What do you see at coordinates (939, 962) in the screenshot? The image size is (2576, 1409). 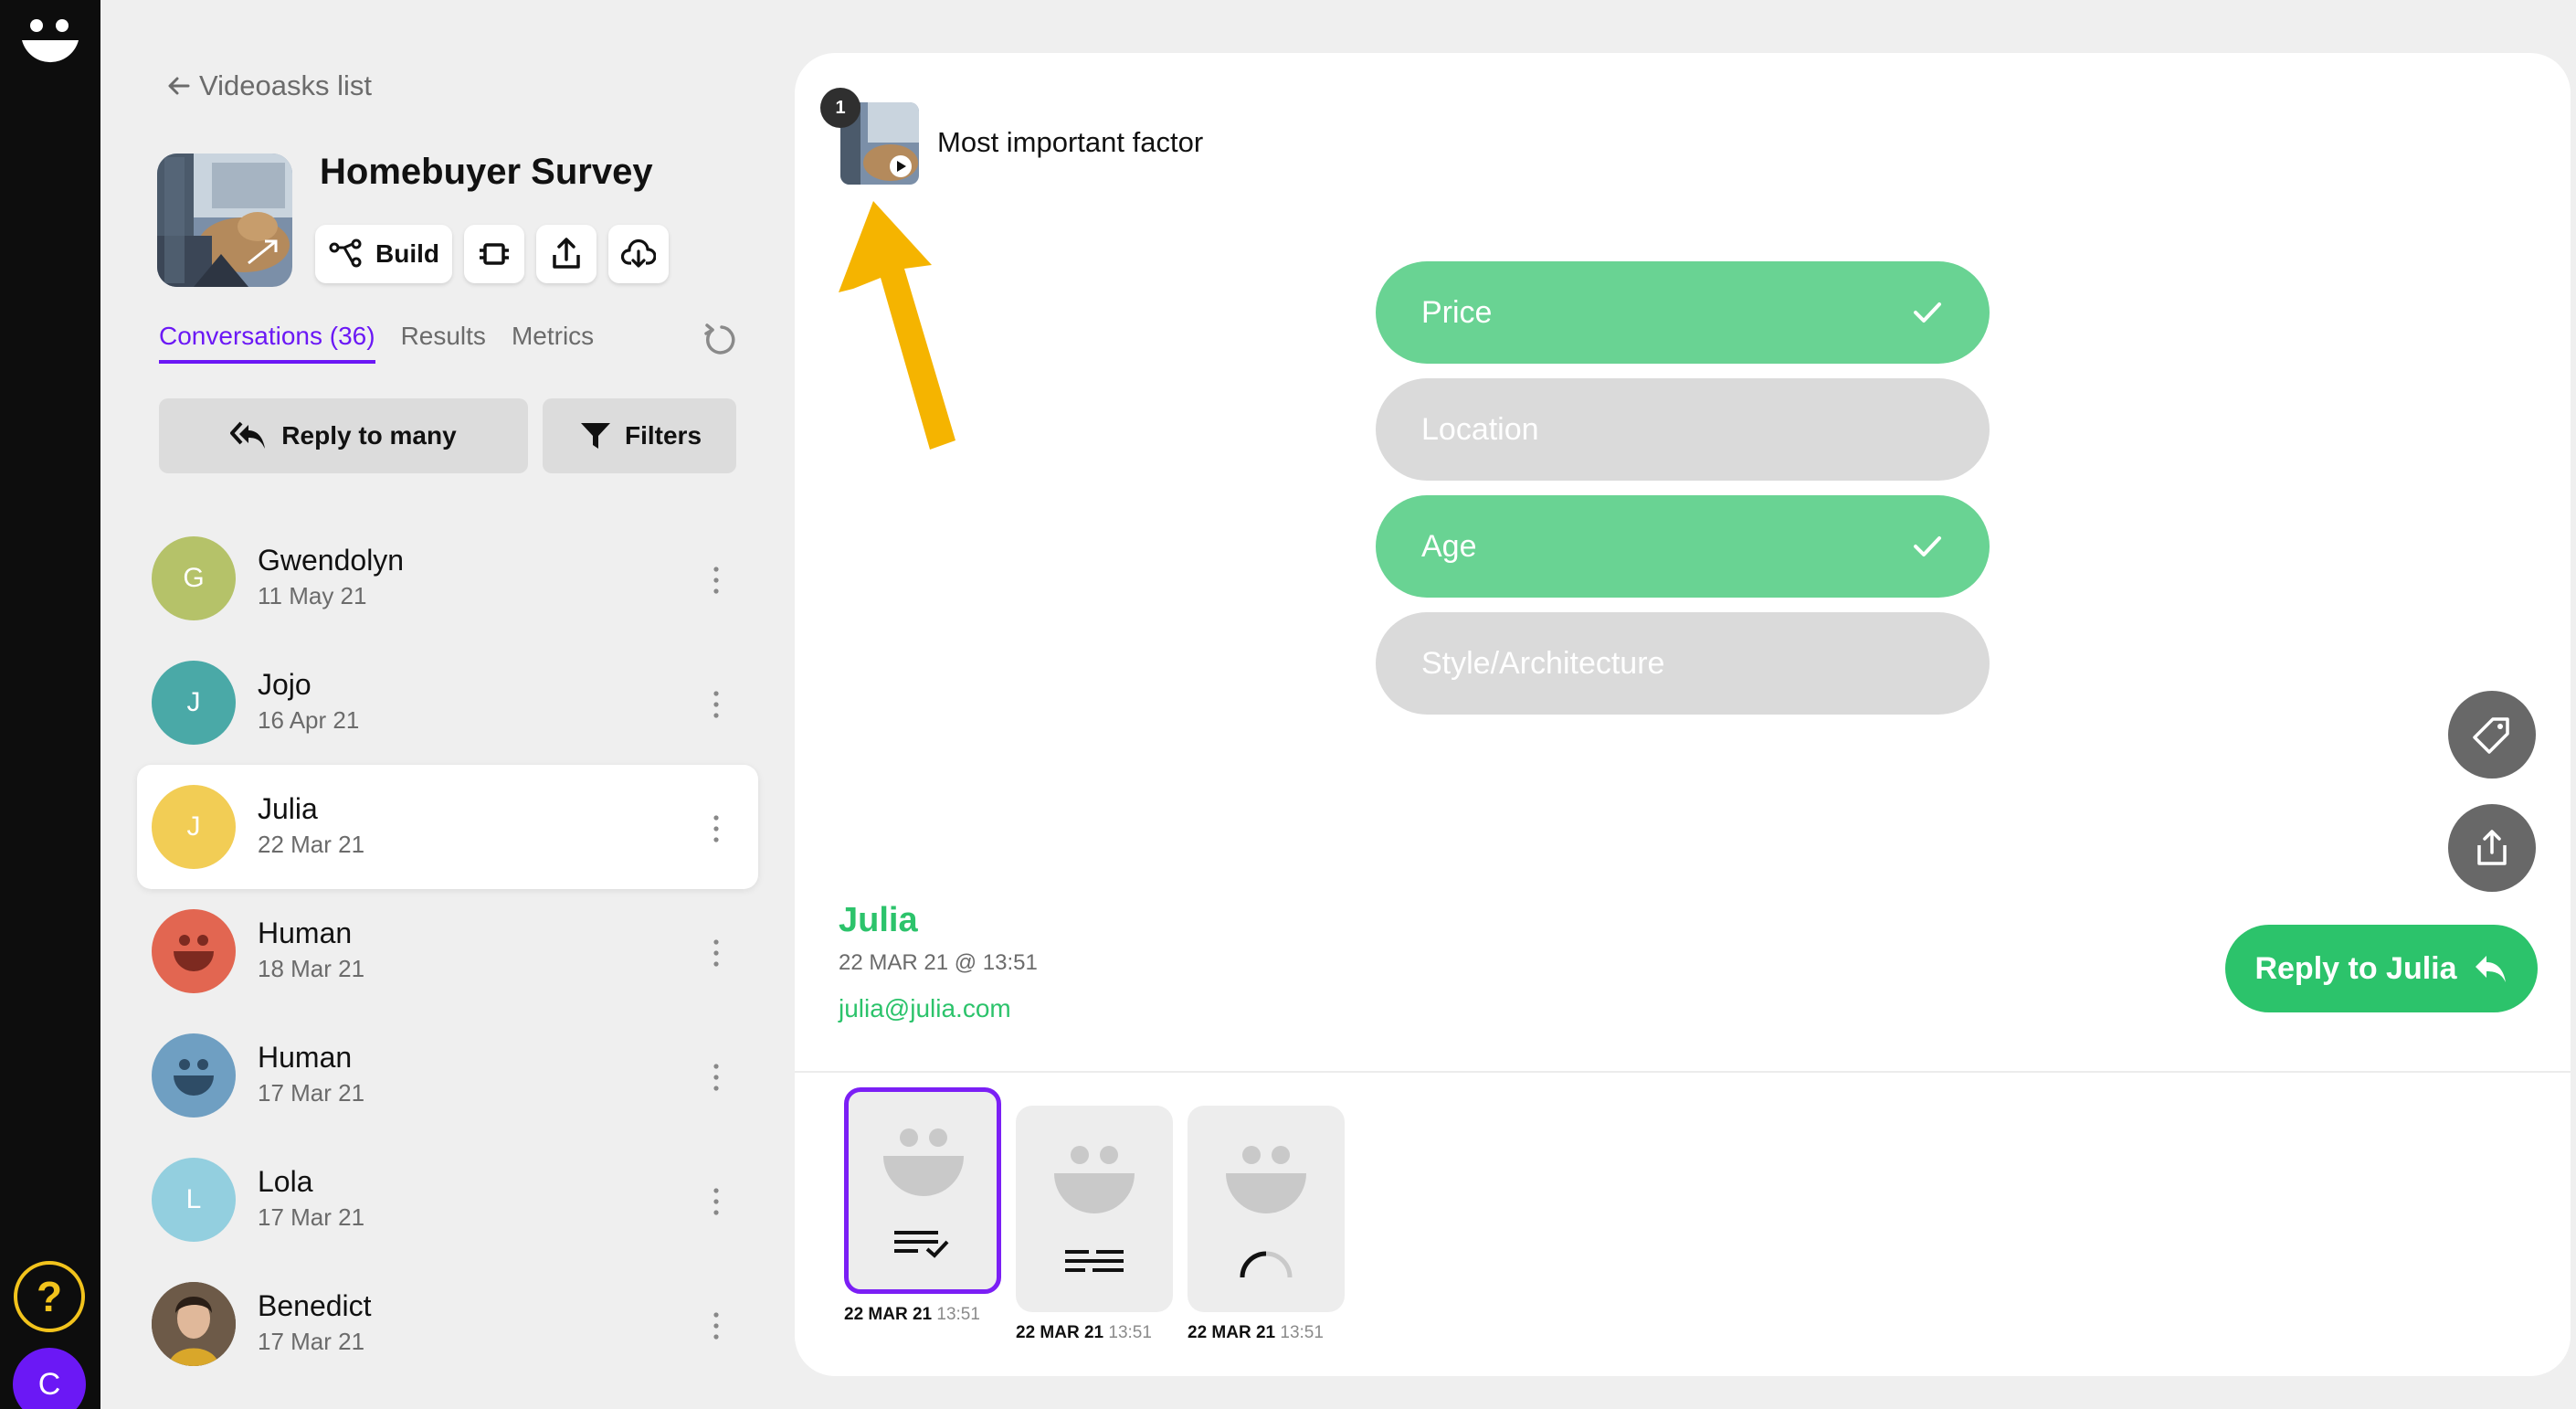 I see `response-datetime: 22 MAR 21 @ 13:51` at bounding box center [939, 962].